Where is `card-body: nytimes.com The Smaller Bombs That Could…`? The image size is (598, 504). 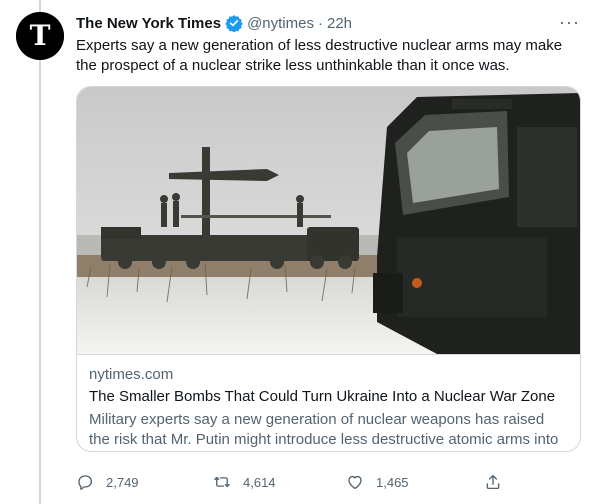 card-body: nytimes.com The Smaller Bombs That Could… is located at coordinates (328, 407).